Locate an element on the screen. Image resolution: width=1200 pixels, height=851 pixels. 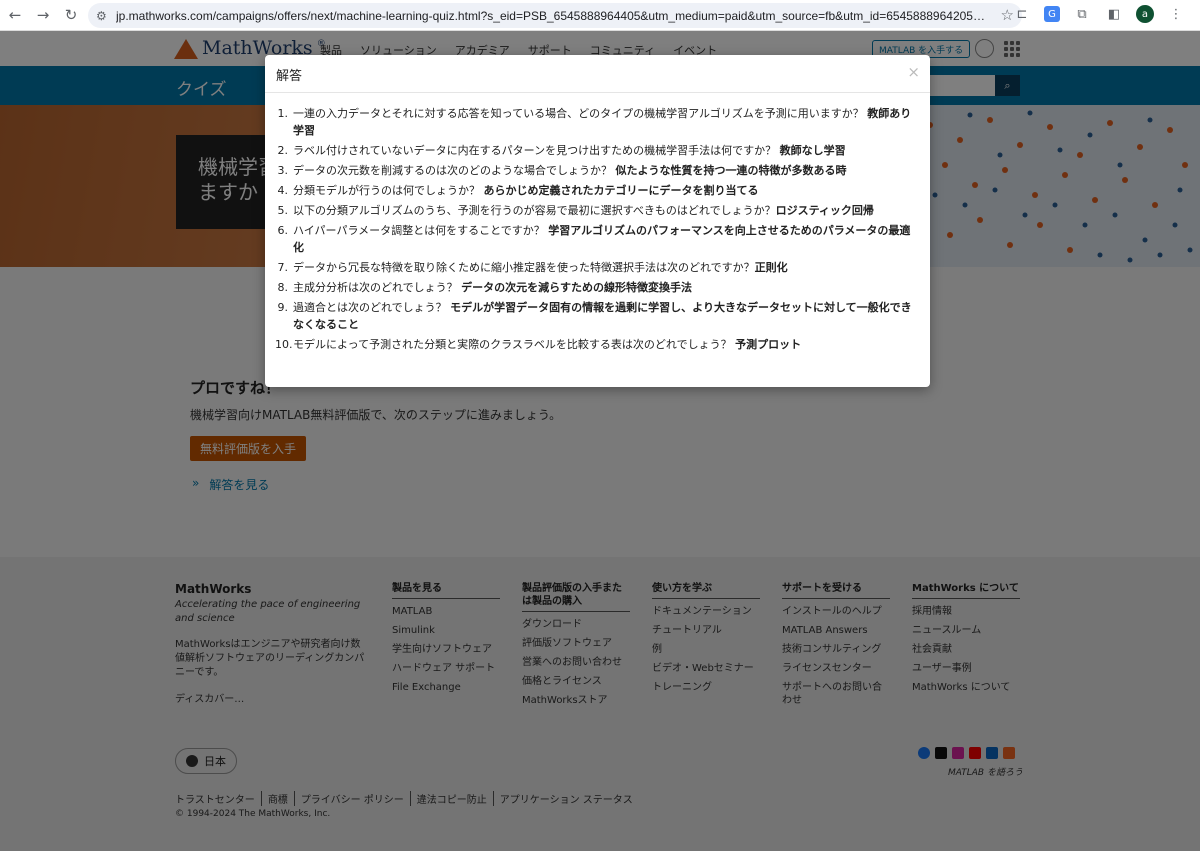
question-text: データの次元数を削減するのは次のどのような場合でしょうか？ is located at coordinates (452, 170).